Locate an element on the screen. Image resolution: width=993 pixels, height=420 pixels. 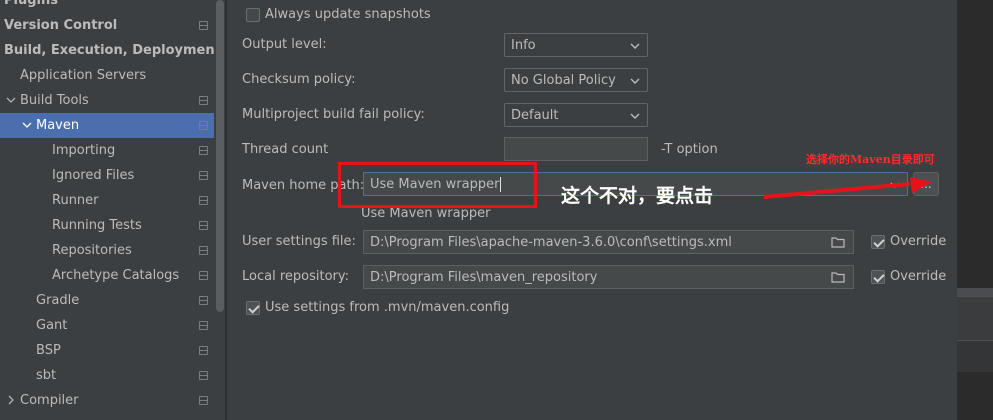
sidebar-item-archetype-catalogs: Archetype Catalogs is located at coordinates (107, 275).